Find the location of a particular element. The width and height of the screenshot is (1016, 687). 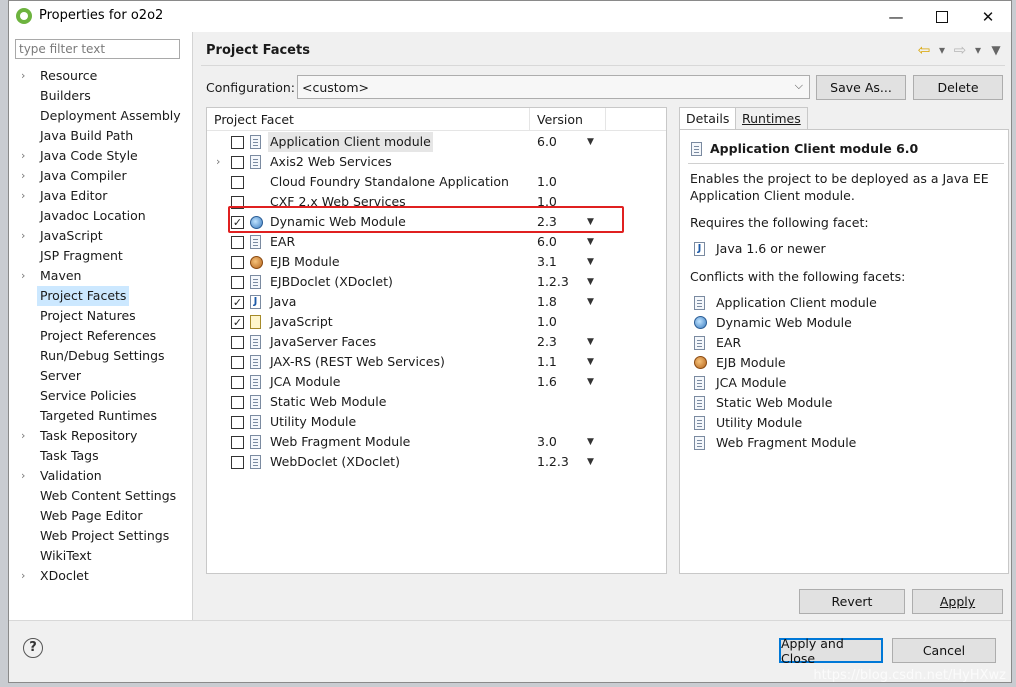

forward-menu-chevron-icon: ▾ is located at coordinates (978, 50).